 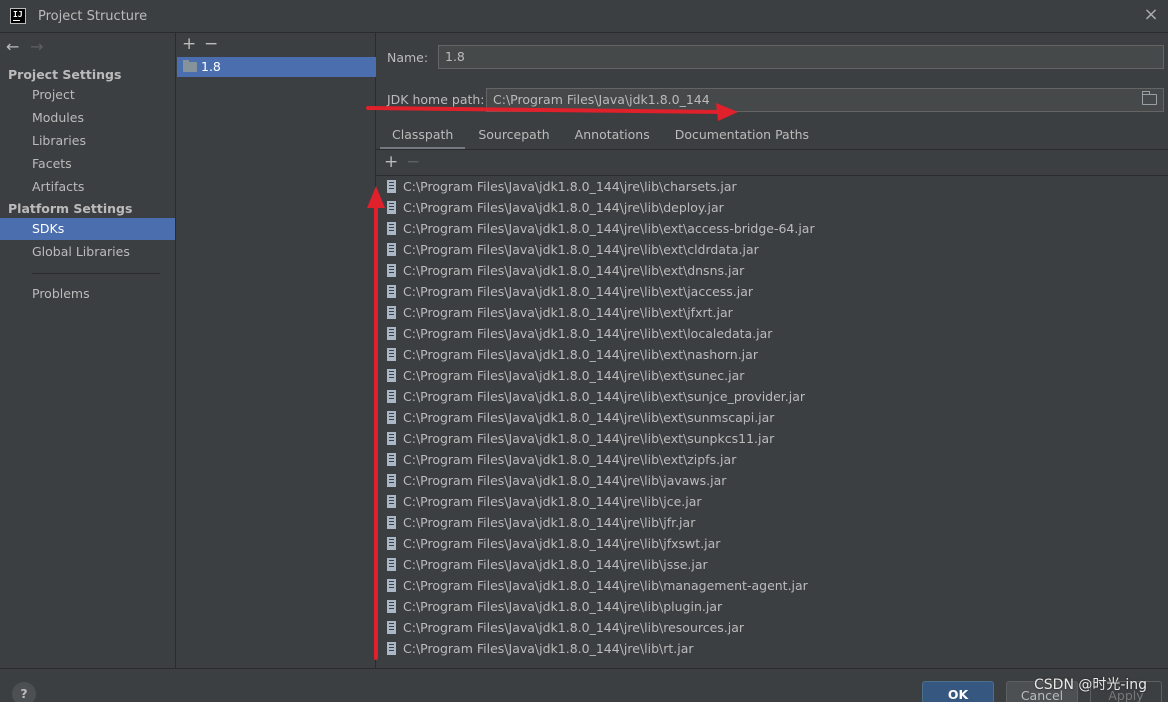 I want to click on nav-item-modules: Modules, so click(x=87, y=118).